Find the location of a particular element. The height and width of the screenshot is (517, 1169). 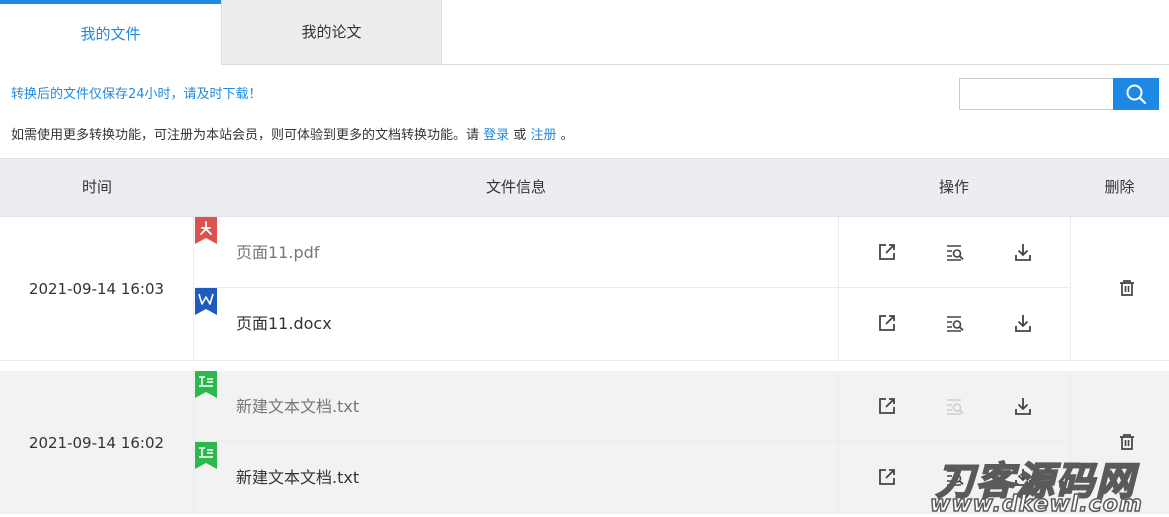

group-time: 2021-09-14 16:03 is located at coordinates (97, 288).